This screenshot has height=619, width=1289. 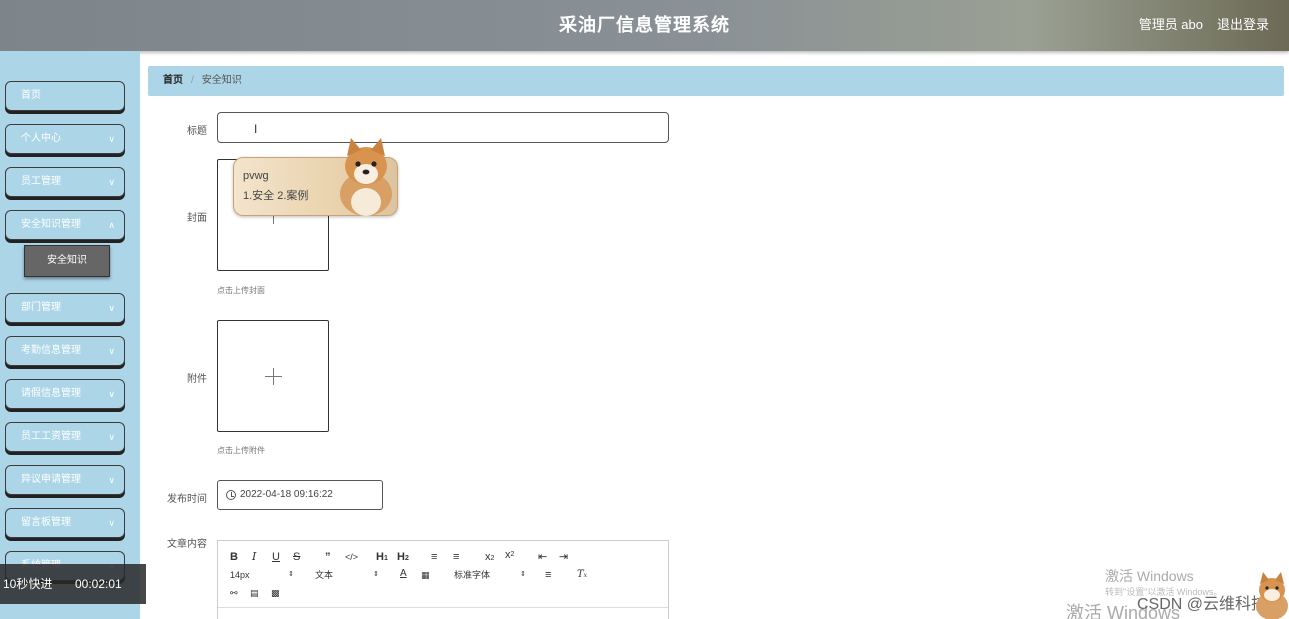 What do you see at coordinates (234, 593) in the screenshot?
I see `link-icon: ⚯` at bounding box center [234, 593].